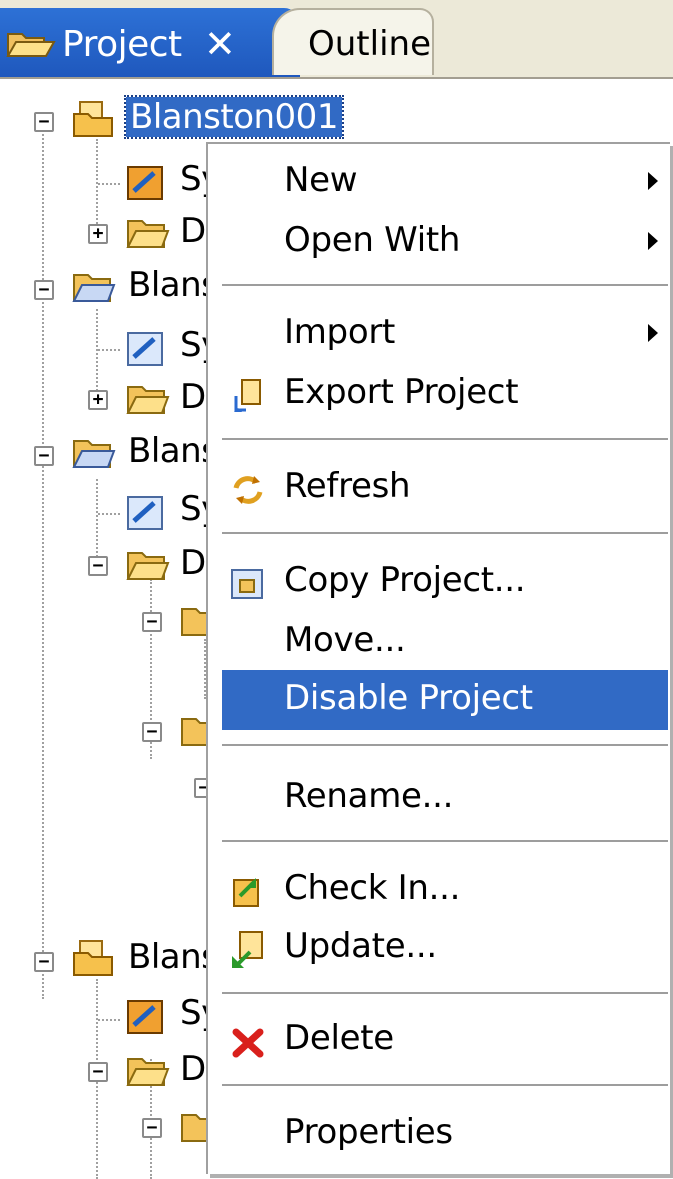 This screenshot has width=673, height=1179. I want to click on check-in-icon, so click(247, 891).